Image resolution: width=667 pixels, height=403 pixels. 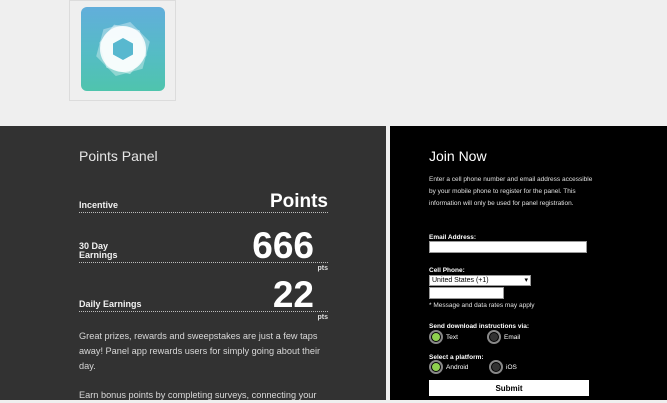 I want to click on radio-ios-label: iOS, so click(x=511, y=367).